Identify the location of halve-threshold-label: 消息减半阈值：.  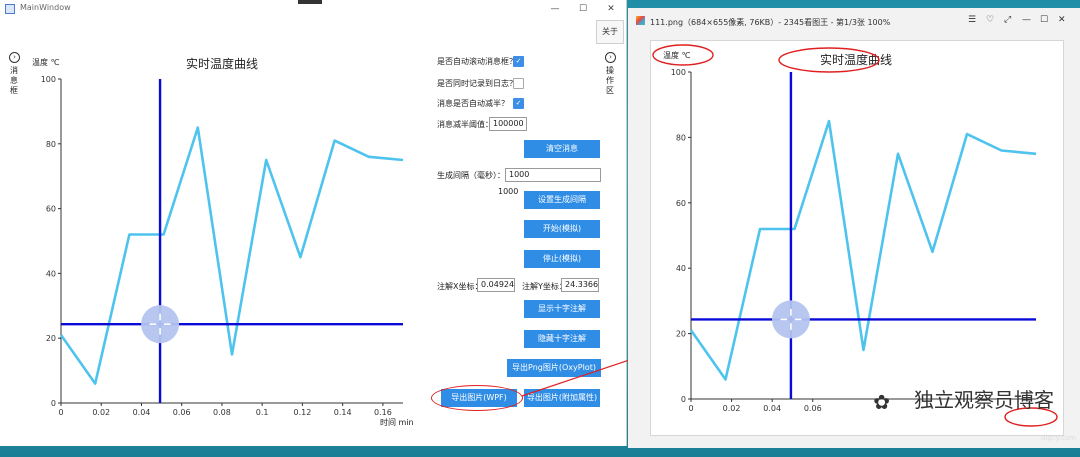
(465, 124).